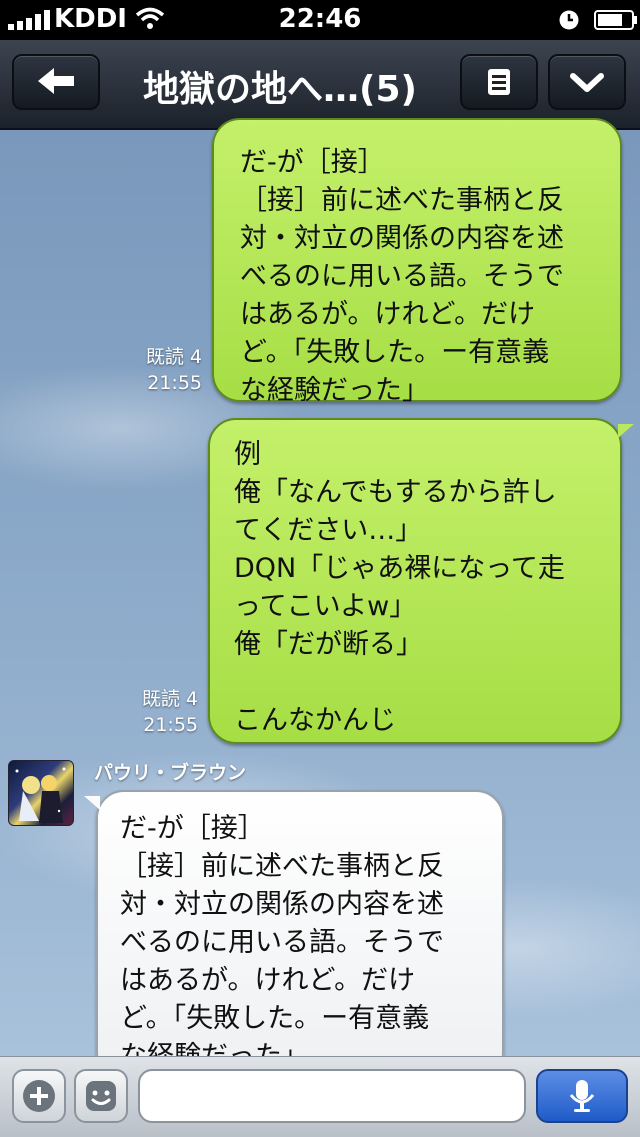 Image resolution: width=640 pixels, height=1137 pixels. I want to click on message-line: DQN「じゃあ裸になって走, so click(399, 568).